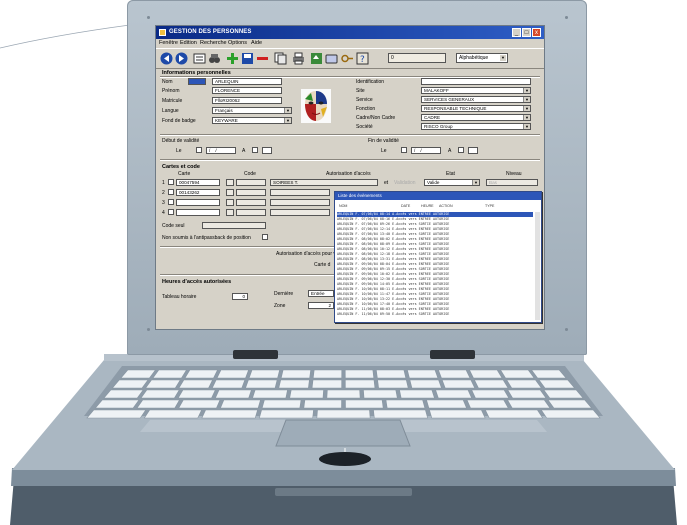 Image resolution: width=687 pixels, height=525 pixels. What do you see at coordinates (526, 32) in the screenshot?
I see `maximize-button: □` at bounding box center [526, 32].